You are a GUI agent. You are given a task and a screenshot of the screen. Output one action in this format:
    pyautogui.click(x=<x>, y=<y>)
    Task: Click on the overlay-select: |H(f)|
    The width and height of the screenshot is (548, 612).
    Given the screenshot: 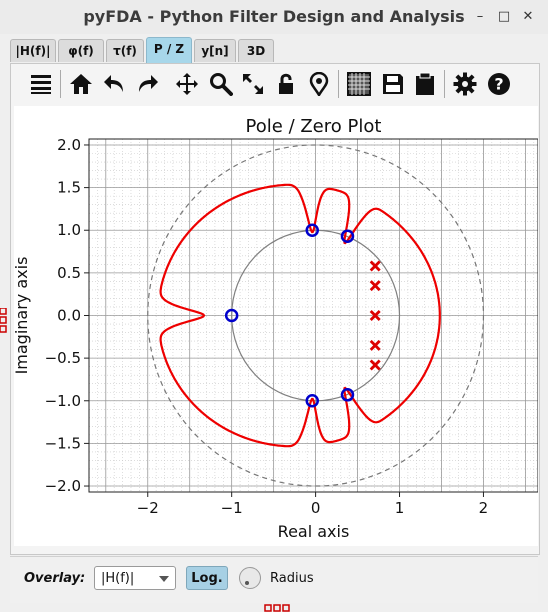 What is the action you would take?
    pyautogui.click(x=135, y=578)
    